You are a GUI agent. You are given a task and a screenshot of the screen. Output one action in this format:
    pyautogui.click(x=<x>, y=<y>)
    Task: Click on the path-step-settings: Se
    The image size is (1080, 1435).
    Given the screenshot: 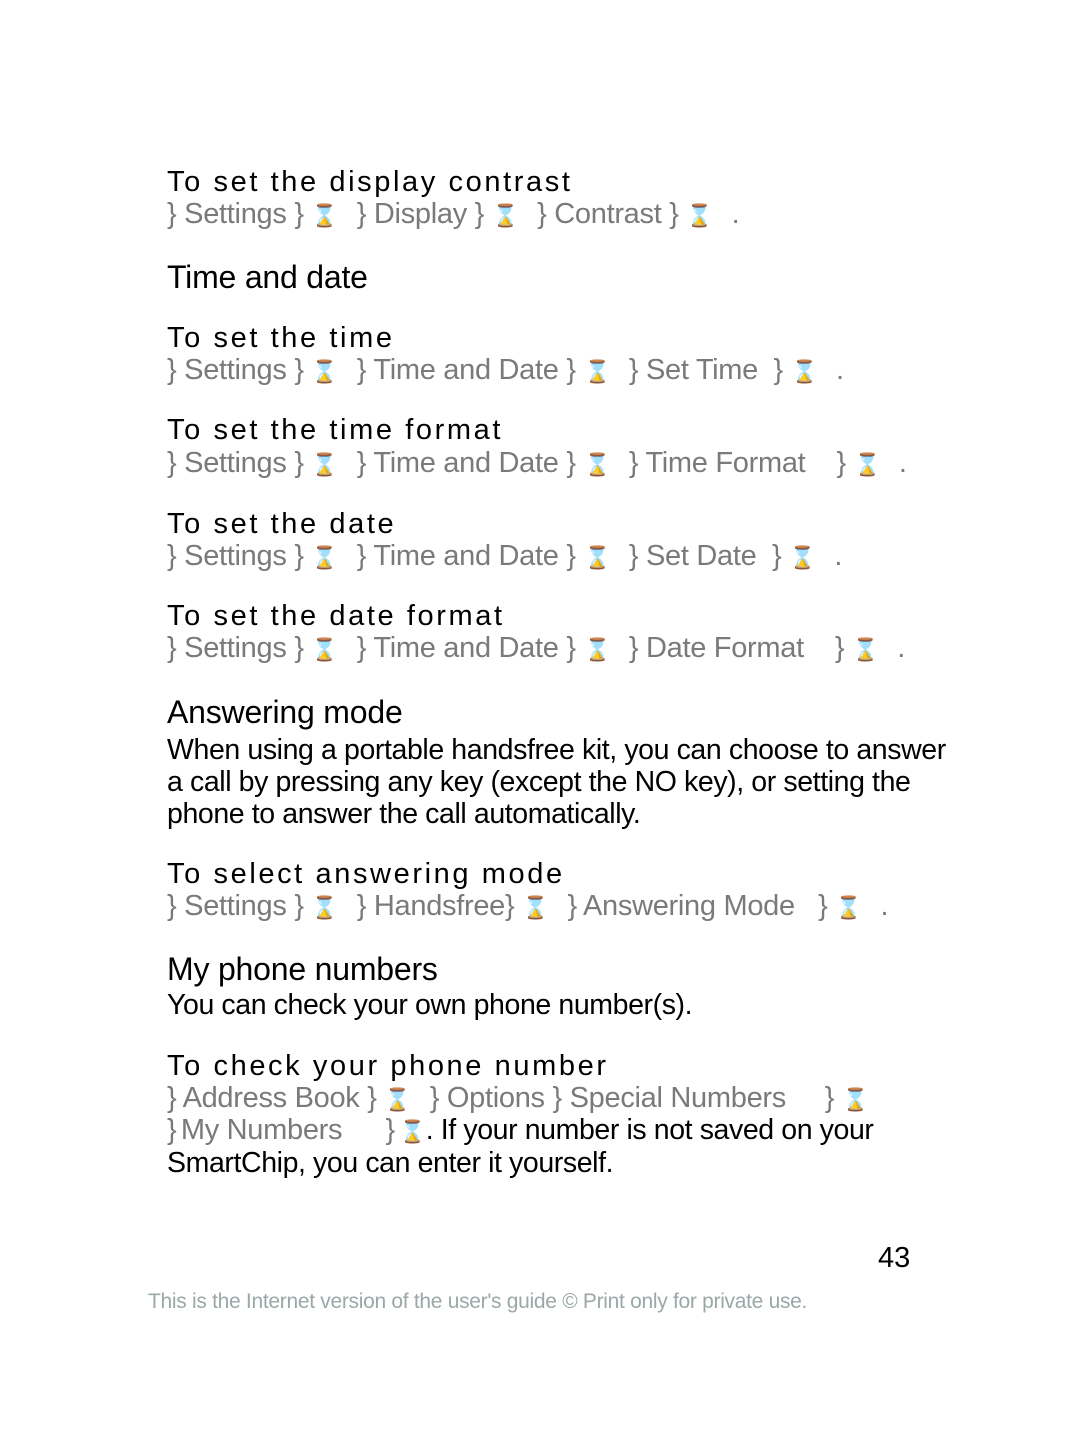 What is the action you would take?
    pyautogui.click(x=202, y=214)
    